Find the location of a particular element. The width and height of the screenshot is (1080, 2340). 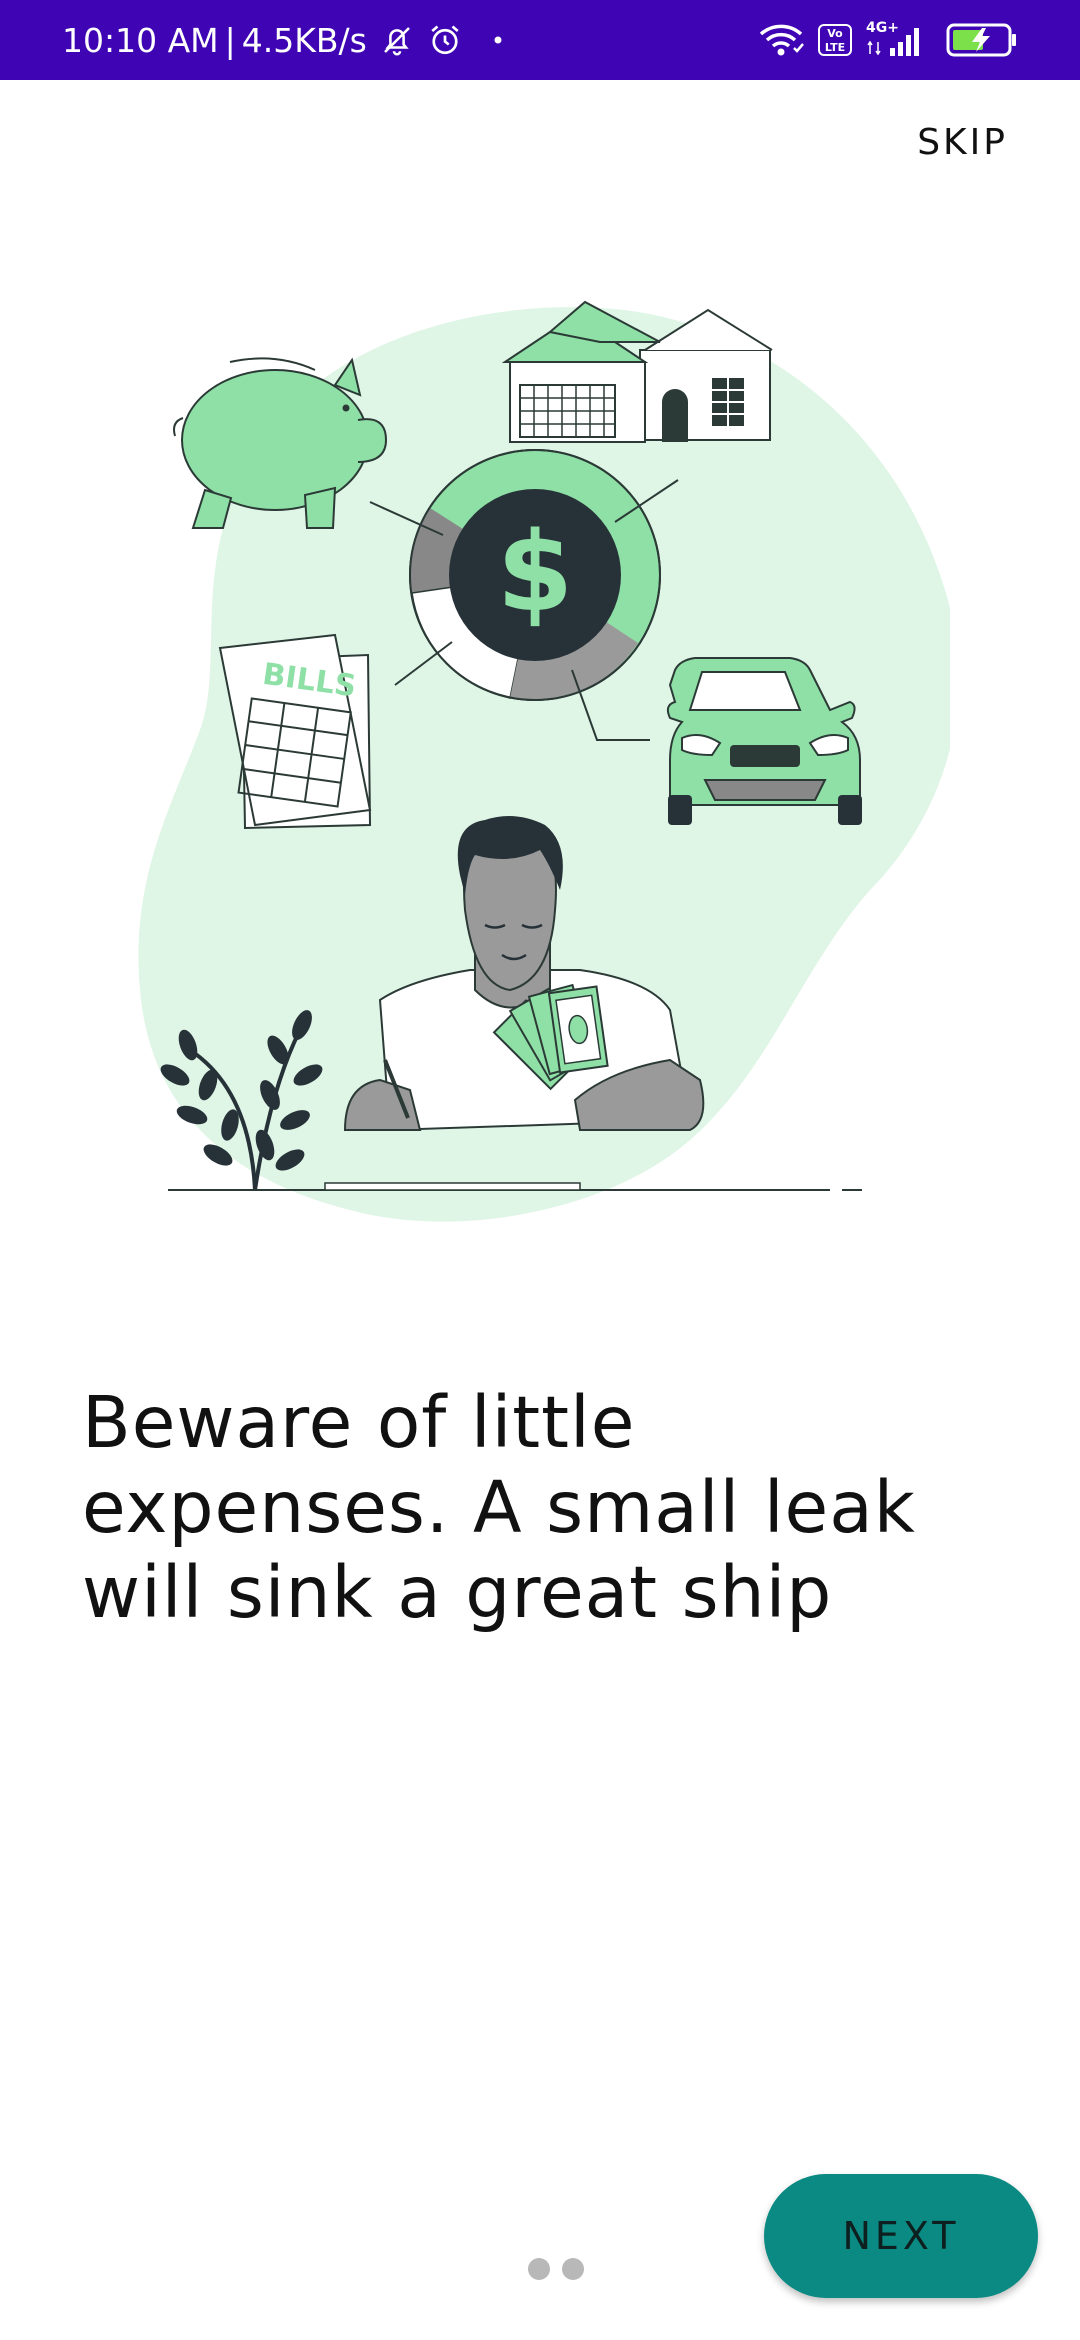

status-left: 10:10 AM | 4.5KB/s is located at coordinates (287, 40).